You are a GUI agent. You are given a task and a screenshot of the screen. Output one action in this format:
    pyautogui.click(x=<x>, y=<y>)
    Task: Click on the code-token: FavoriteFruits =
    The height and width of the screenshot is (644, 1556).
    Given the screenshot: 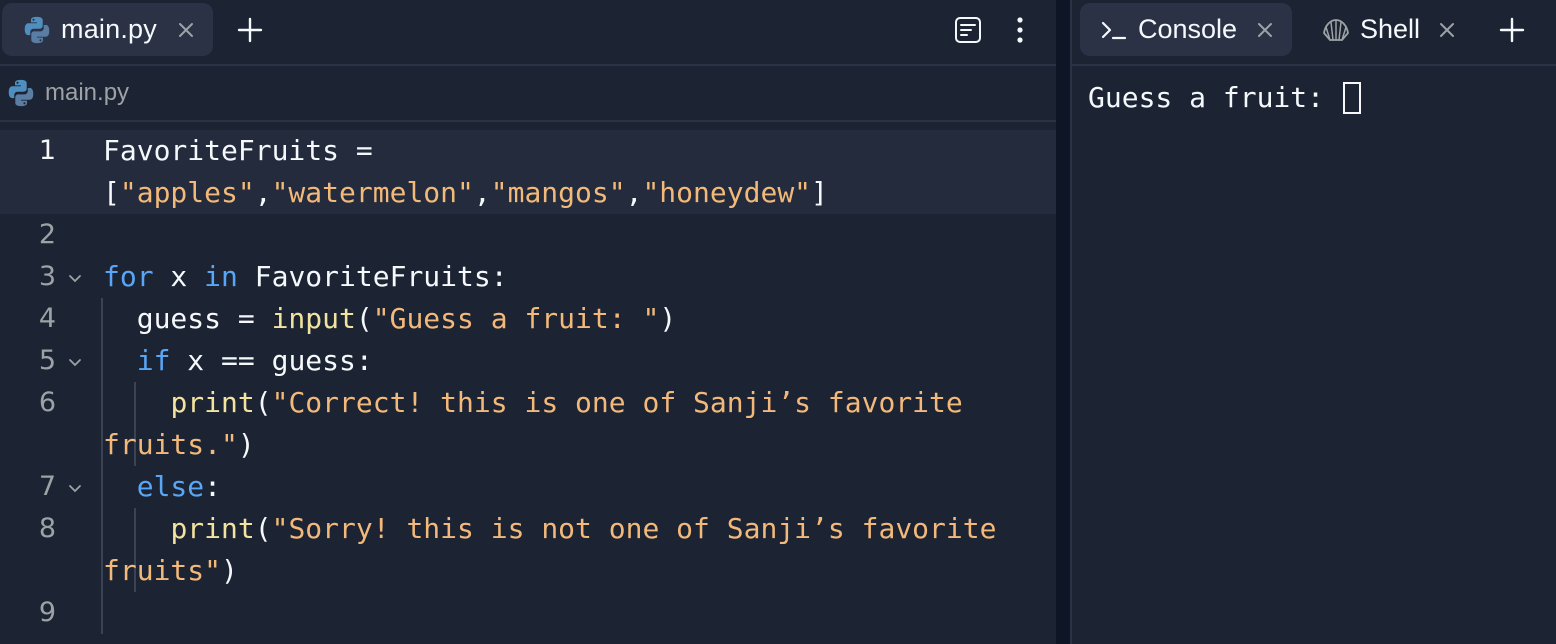 What is the action you would take?
    pyautogui.click(x=238, y=150)
    